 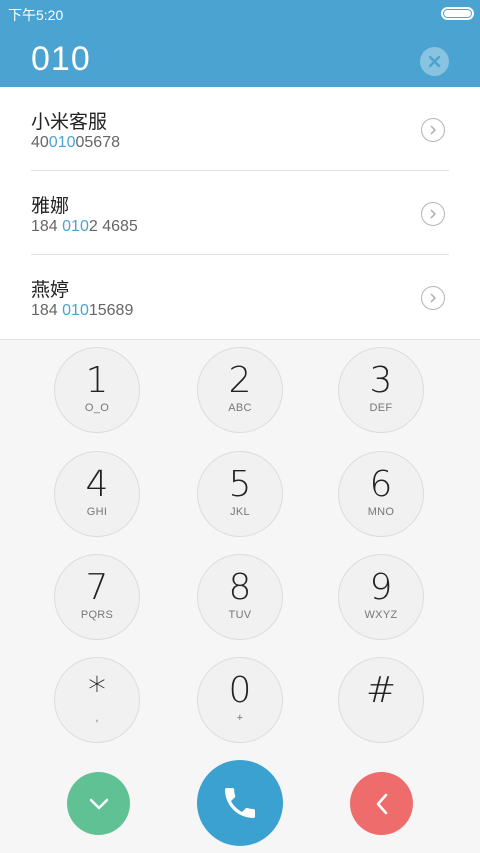 What do you see at coordinates (240, 494) in the screenshot?
I see `key-5: 5 JKL` at bounding box center [240, 494].